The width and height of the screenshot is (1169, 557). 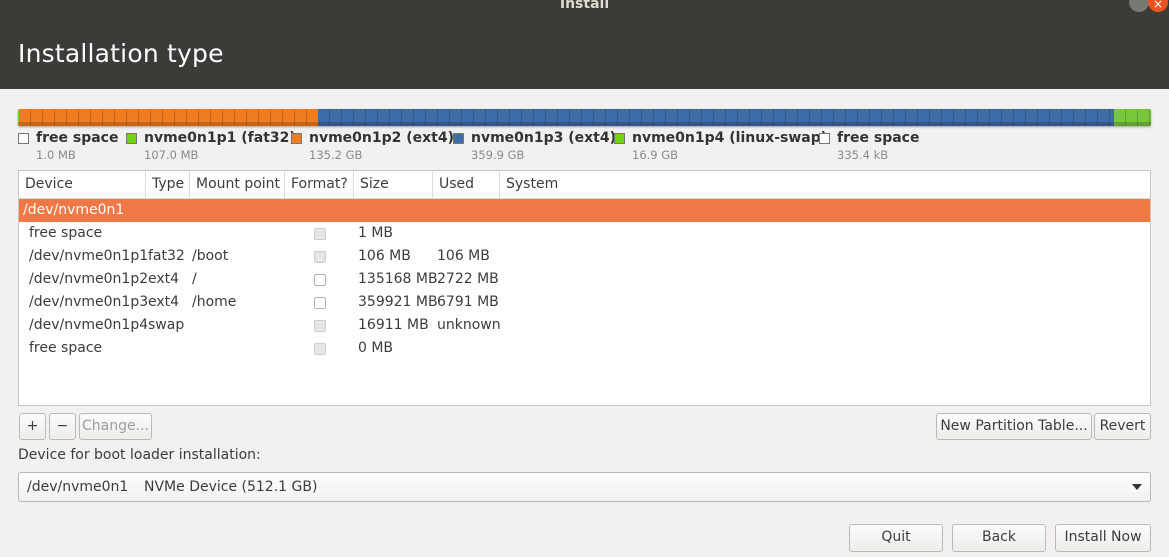 I want to click on cell-used: 106 MB, so click(x=463, y=256).